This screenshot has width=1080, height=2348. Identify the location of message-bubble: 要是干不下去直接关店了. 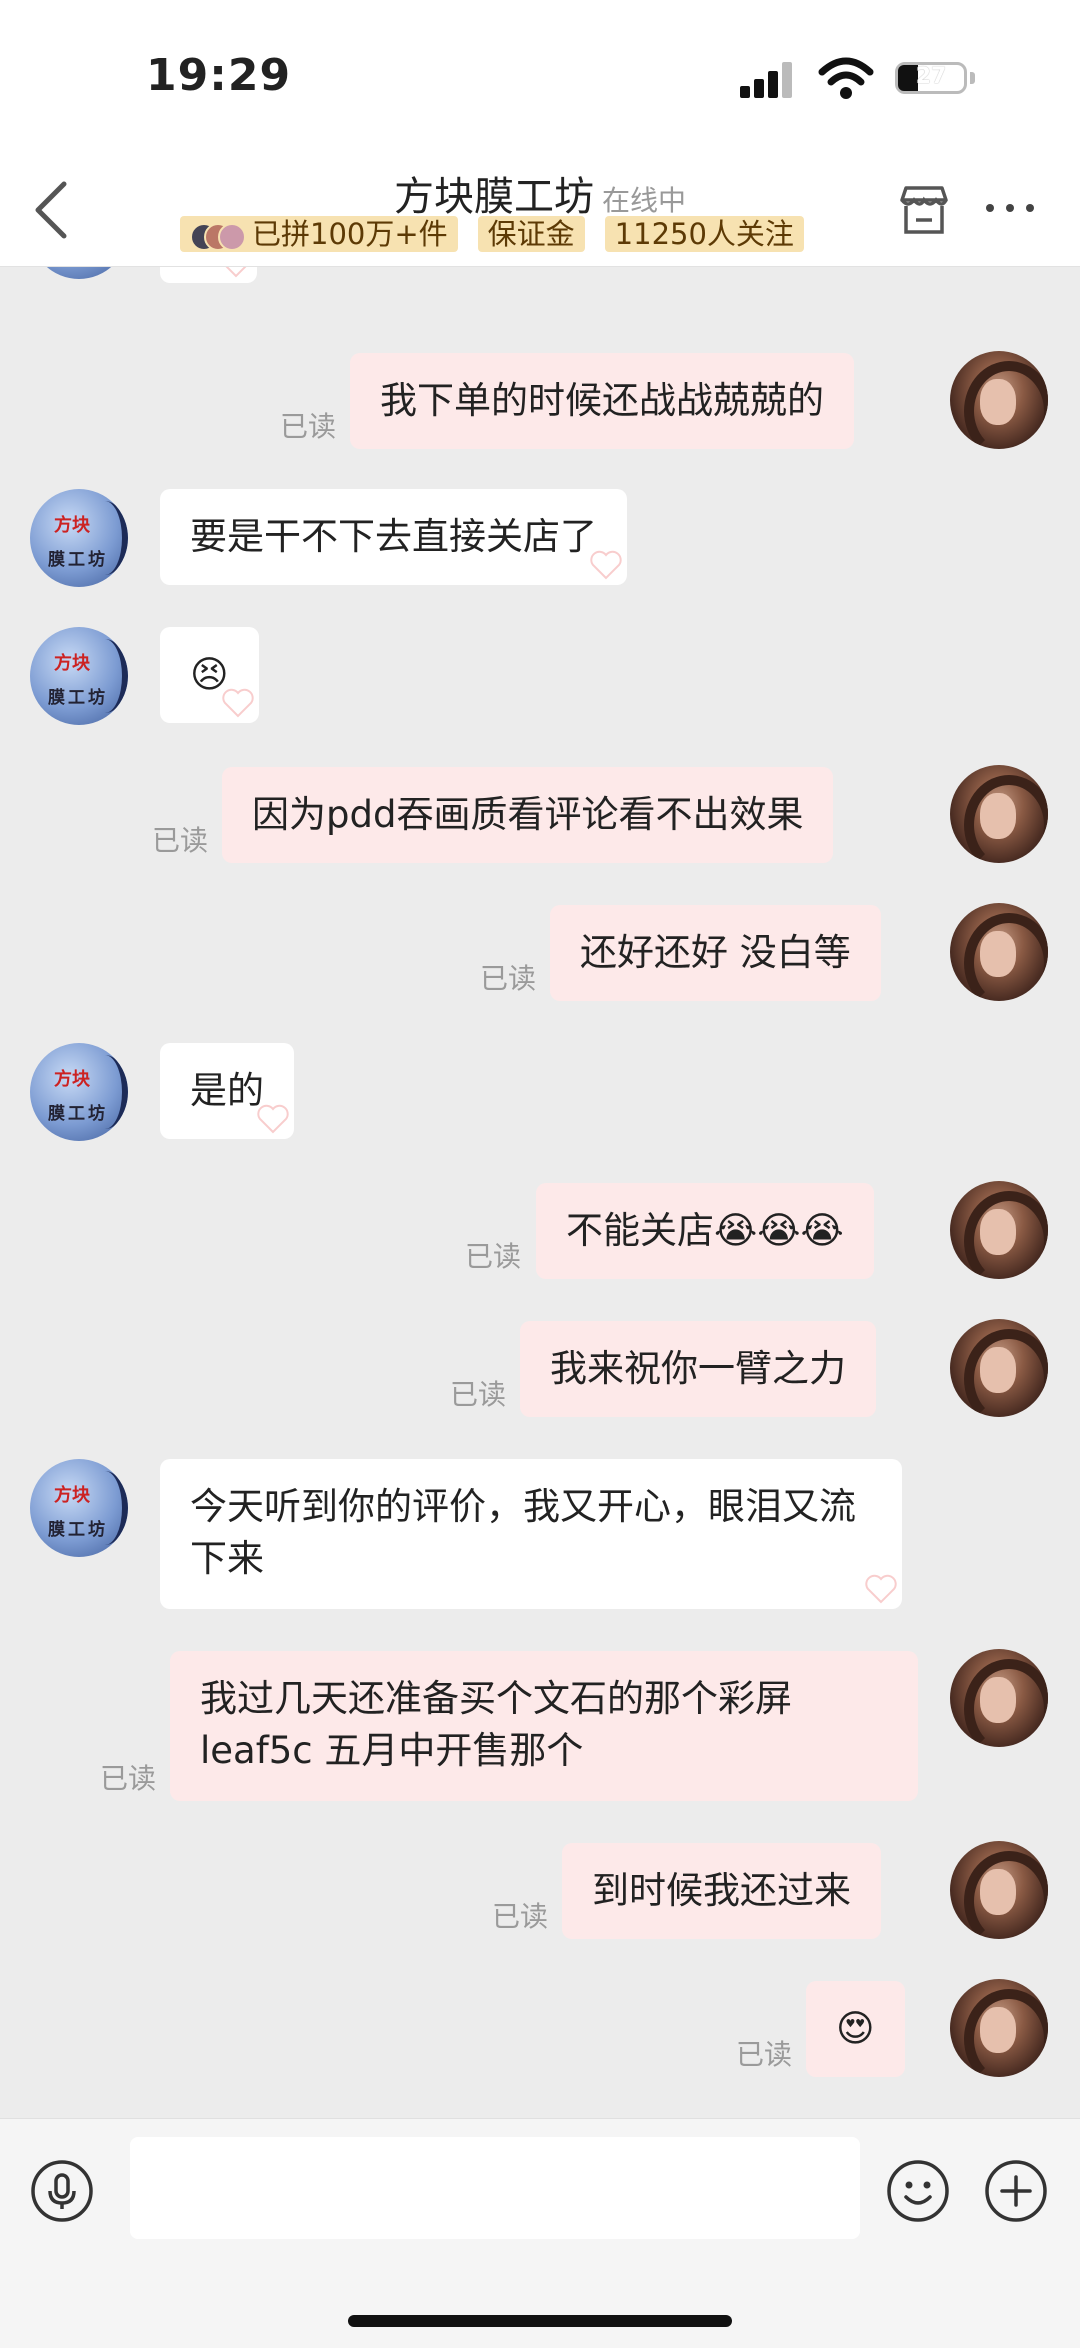
(393, 537).